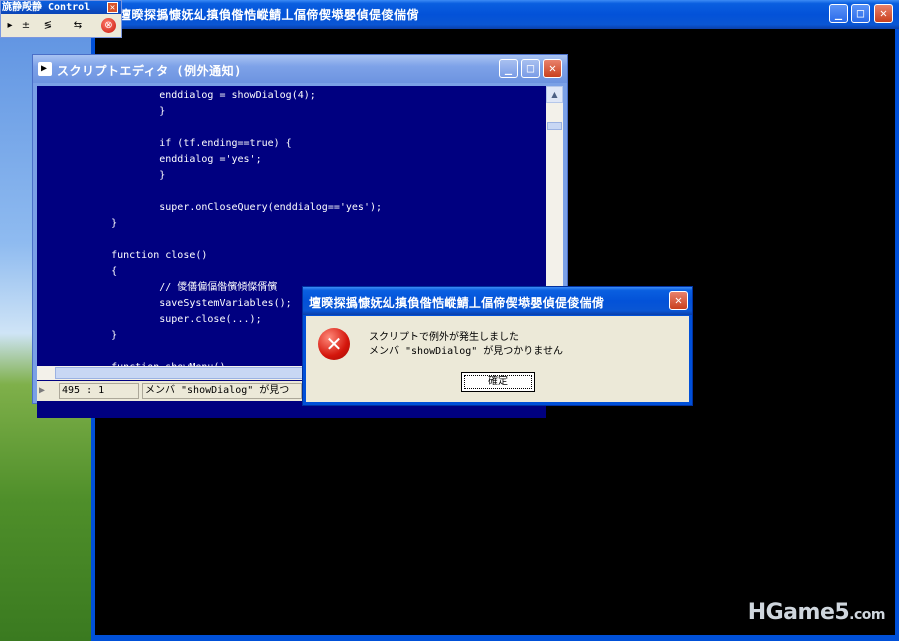 This screenshot has height=641, width=899. Describe the element at coordinates (149, 71) in the screenshot. I see `editor-title: スクリプトエディタ (例外通知)` at that location.